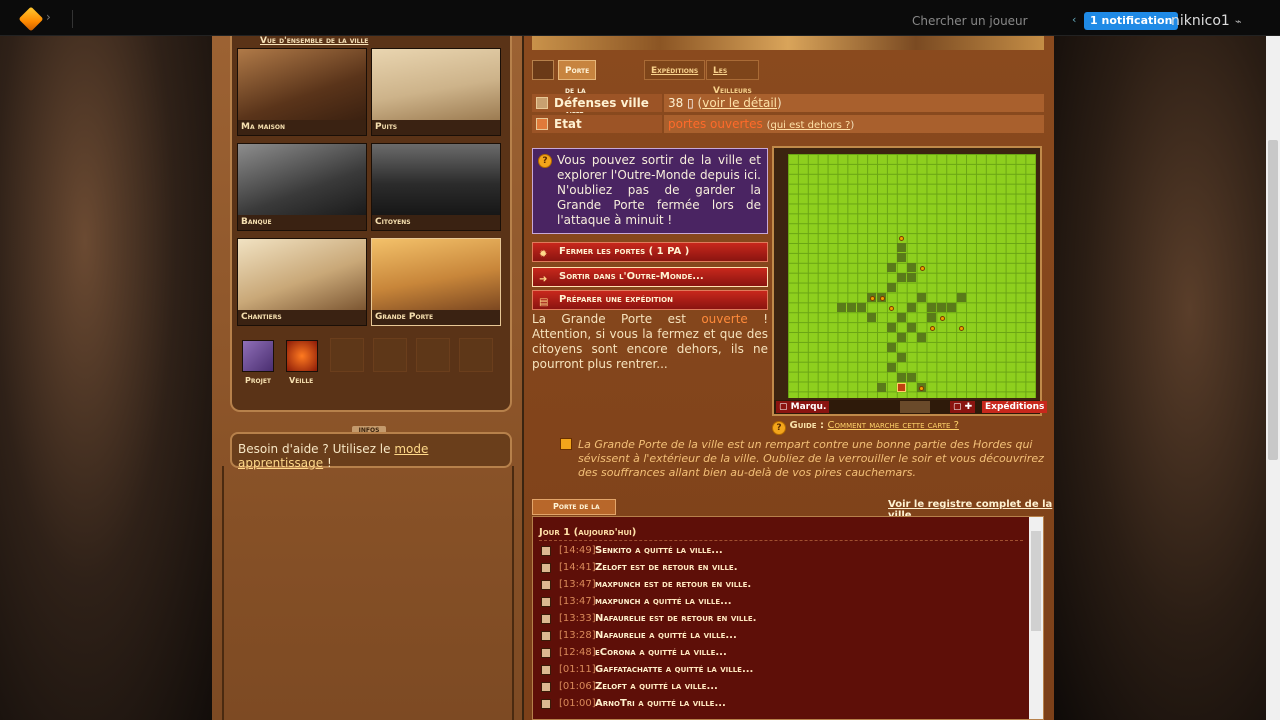 This screenshot has height=720, width=1280. What do you see at coordinates (1074, 19) in the screenshot?
I see `chevron-left-icon: ‹` at bounding box center [1074, 19].